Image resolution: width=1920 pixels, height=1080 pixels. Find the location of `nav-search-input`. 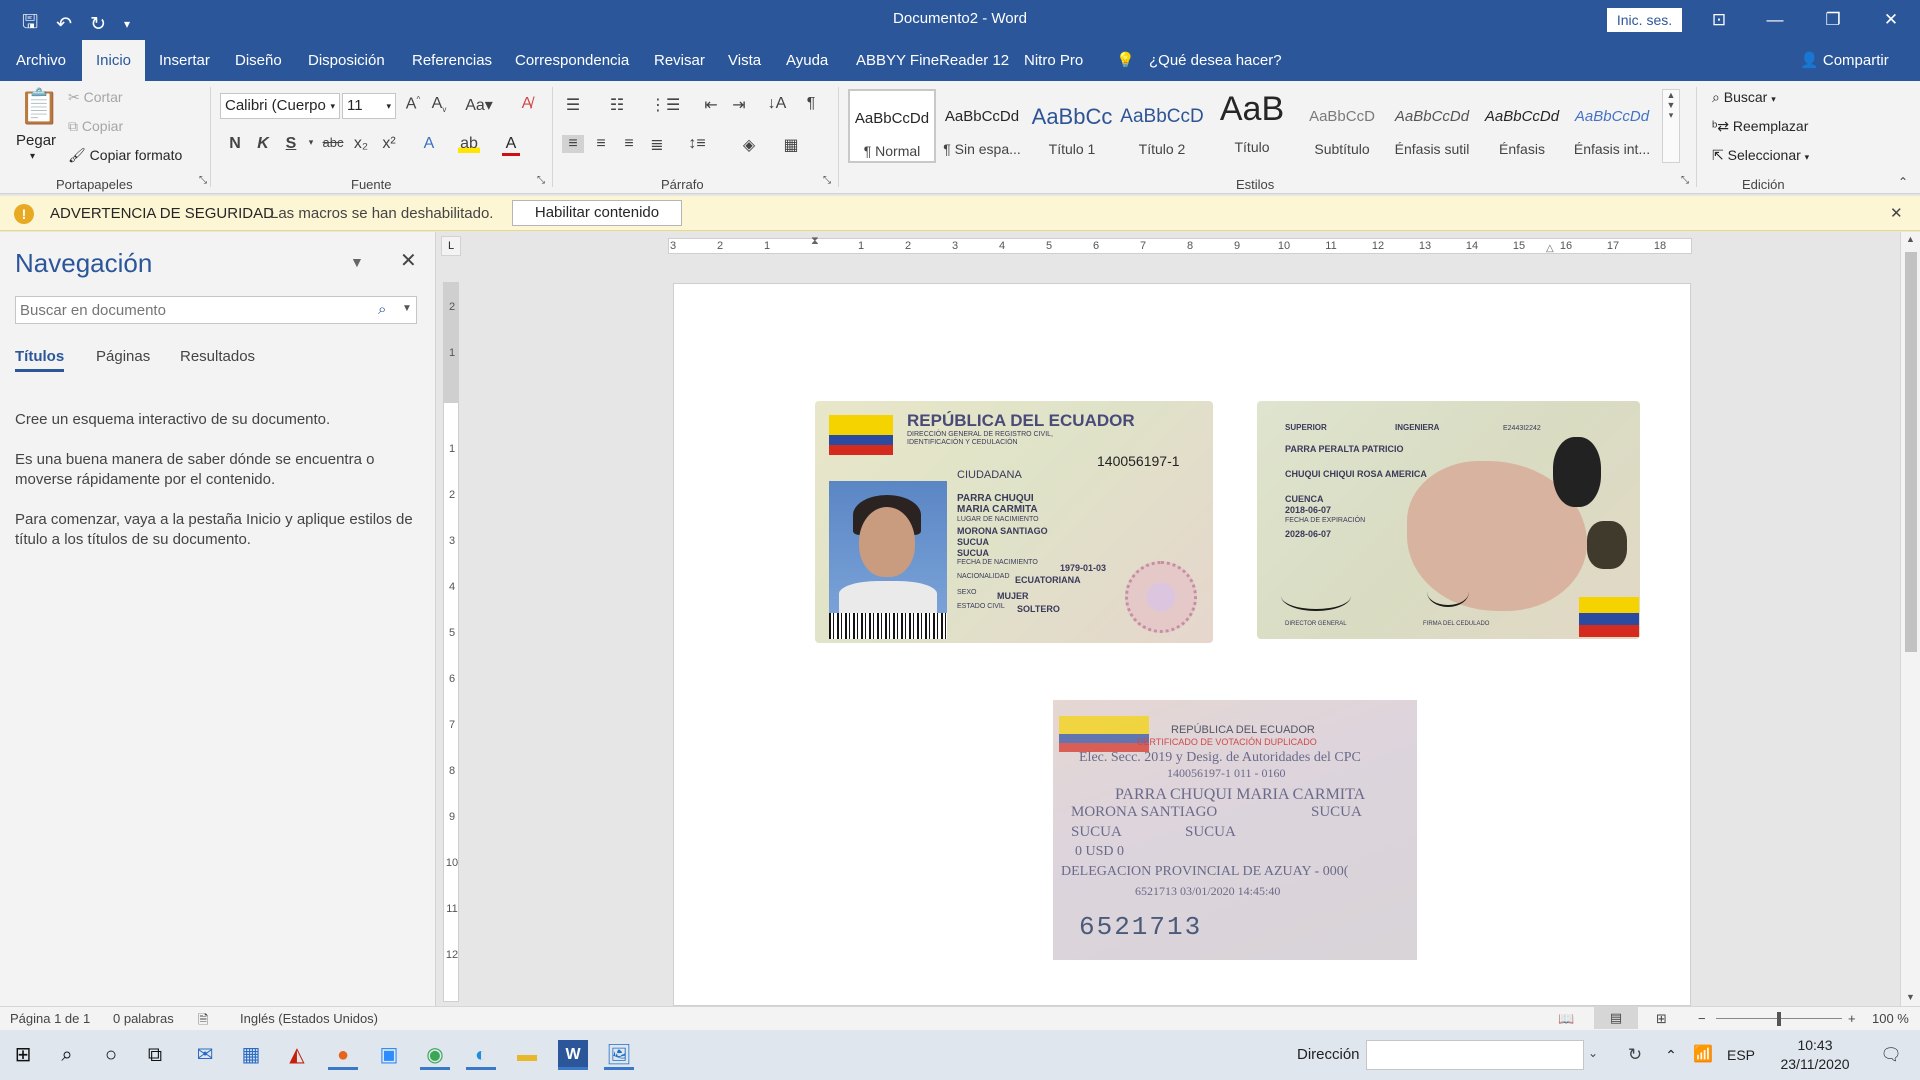

nav-search-input is located at coordinates (186, 310).